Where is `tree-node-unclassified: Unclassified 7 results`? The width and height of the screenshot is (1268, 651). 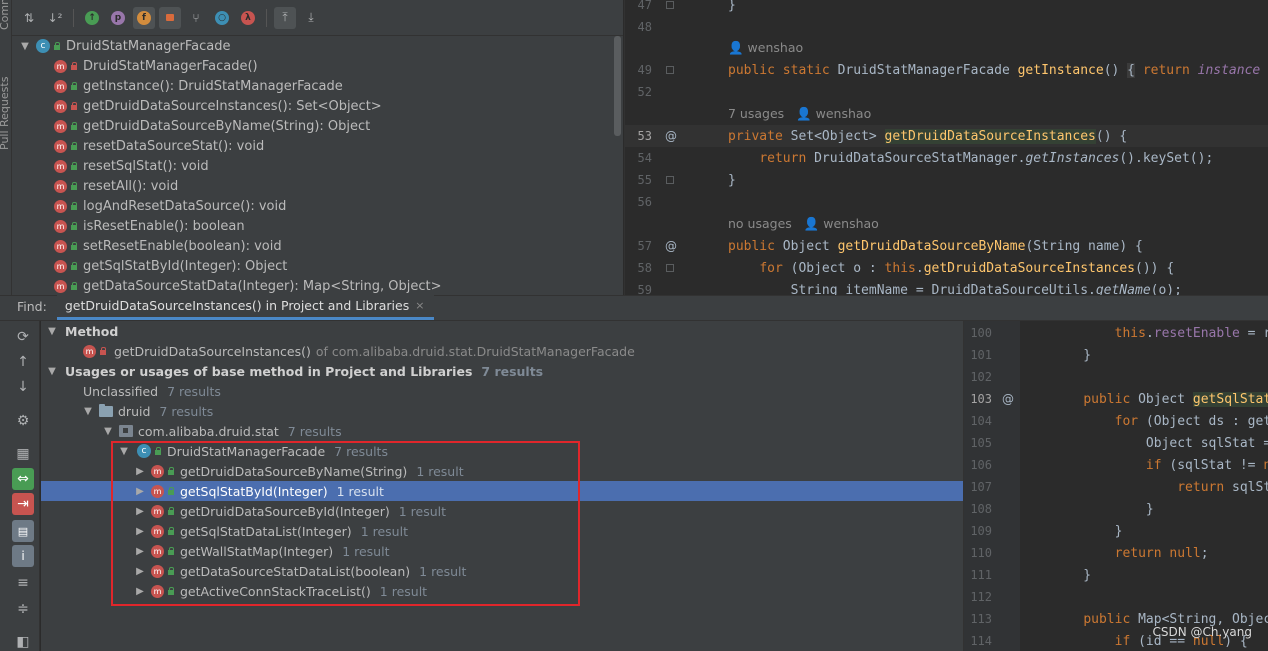
tree-node-unclassified: Unclassified 7 results is located at coordinates (502, 391).